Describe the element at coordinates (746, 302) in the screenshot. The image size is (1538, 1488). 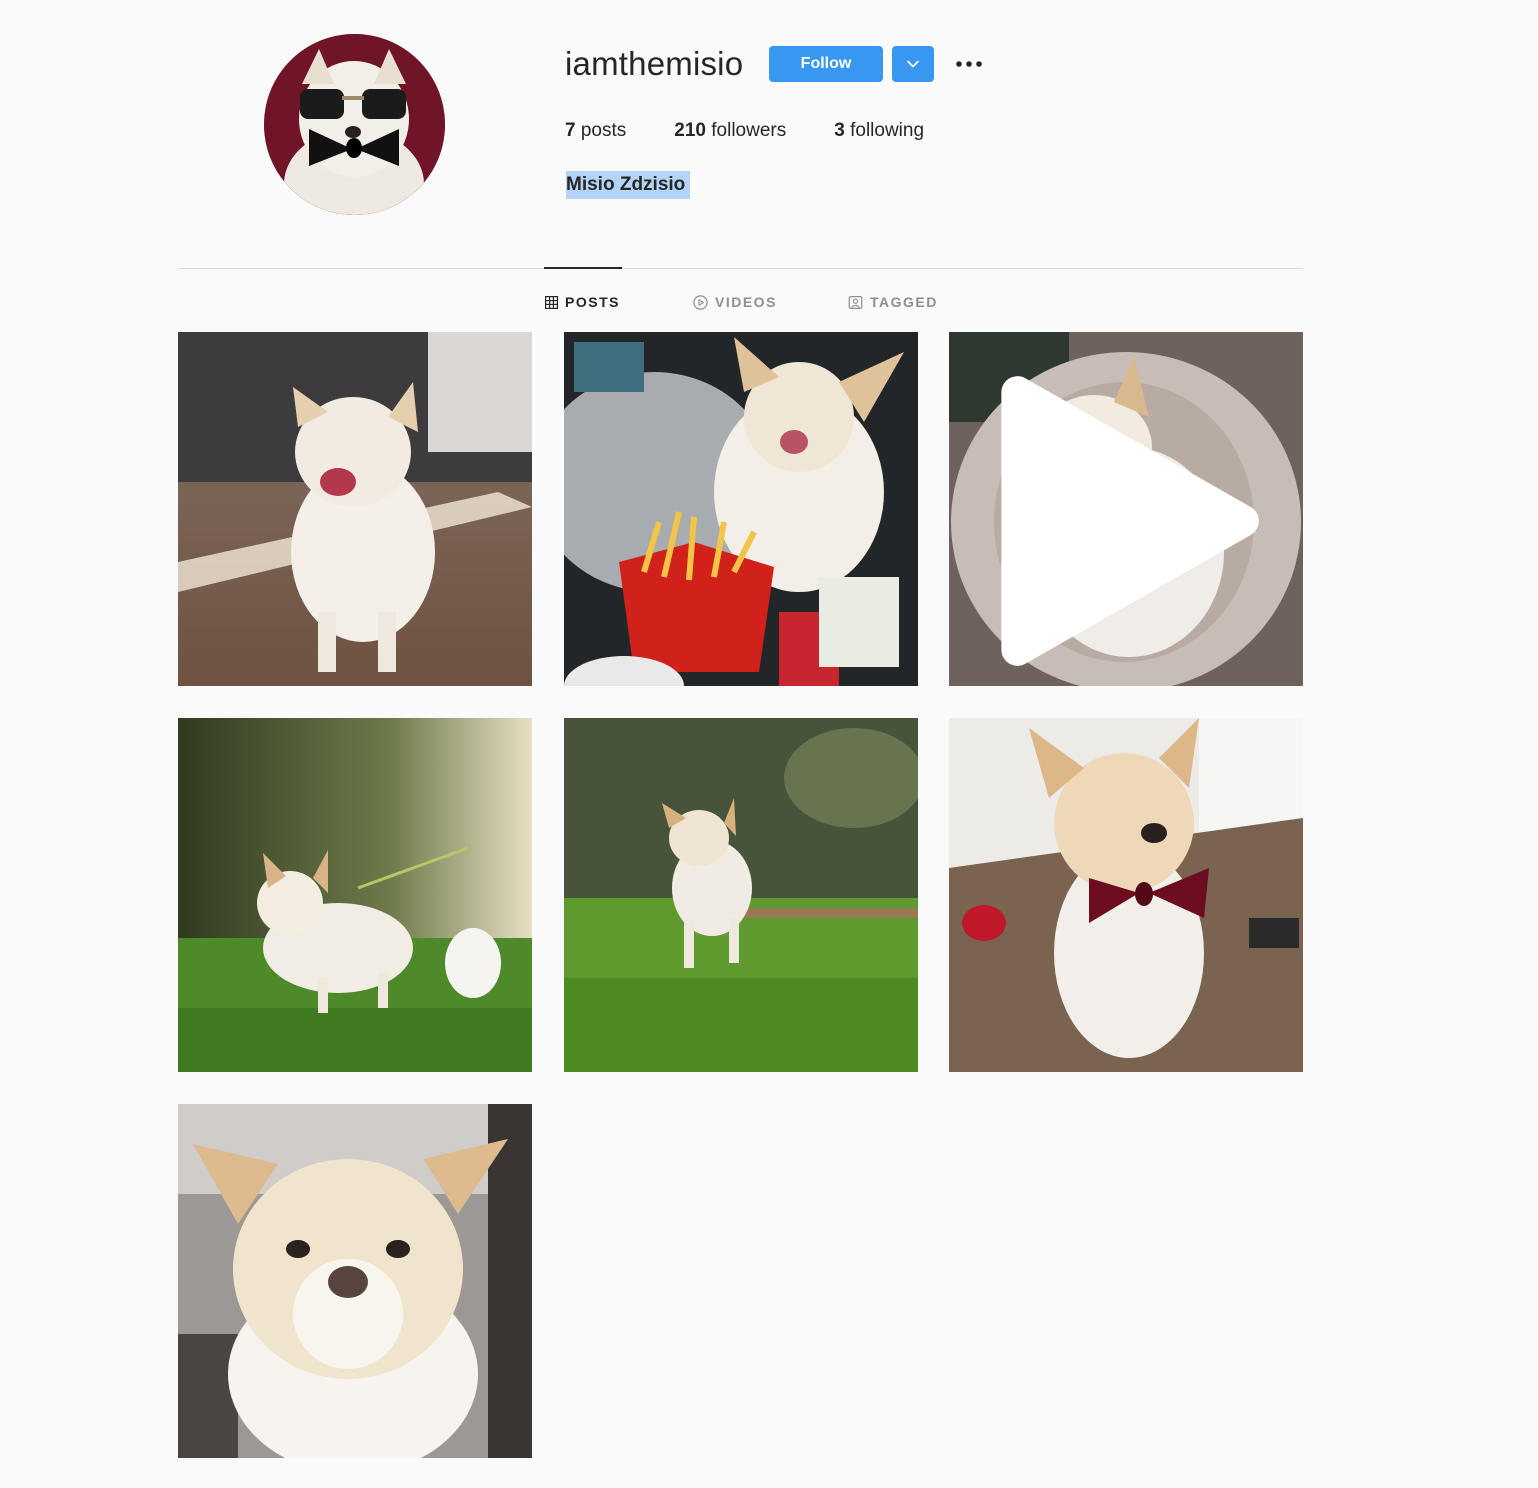
I see `tab-videos-label: VIDEOS` at that location.